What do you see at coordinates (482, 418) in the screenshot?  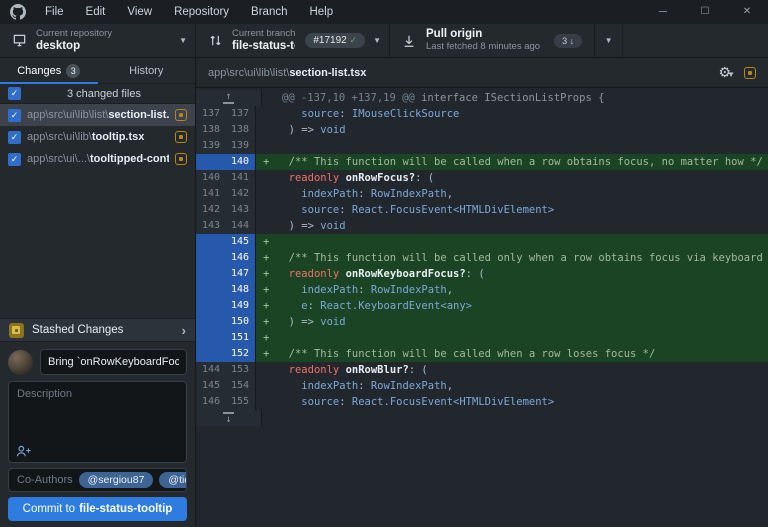 I see `diff-line: ↓` at bounding box center [482, 418].